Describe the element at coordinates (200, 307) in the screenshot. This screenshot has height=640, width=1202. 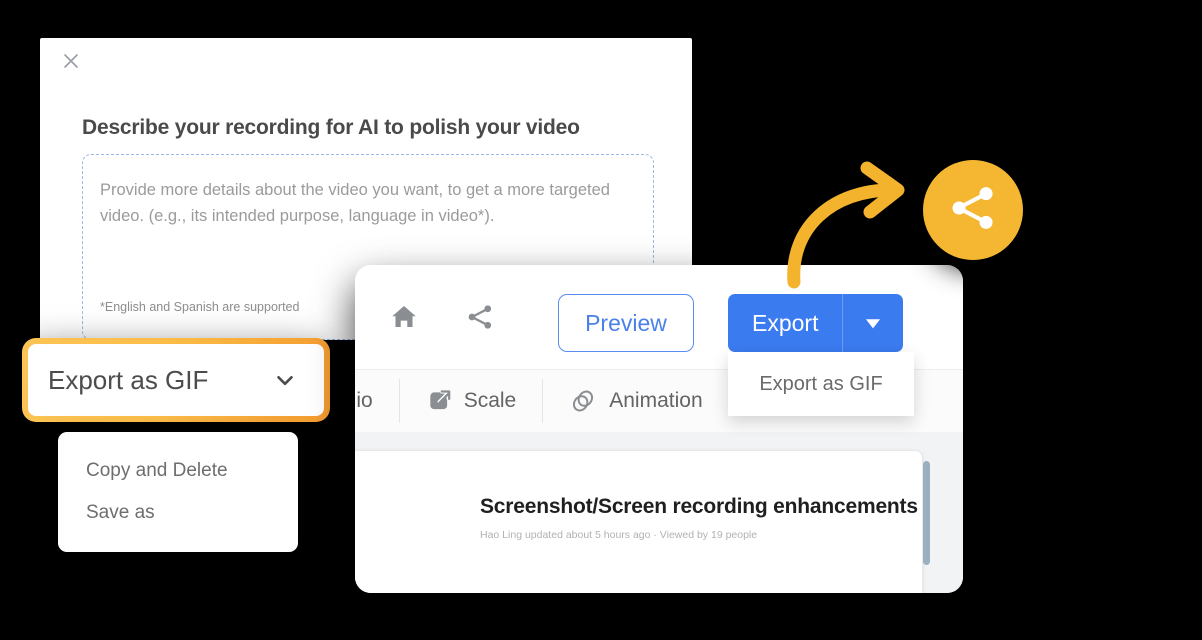
I see `language-support-note: *English and Spanish are supported` at that location.